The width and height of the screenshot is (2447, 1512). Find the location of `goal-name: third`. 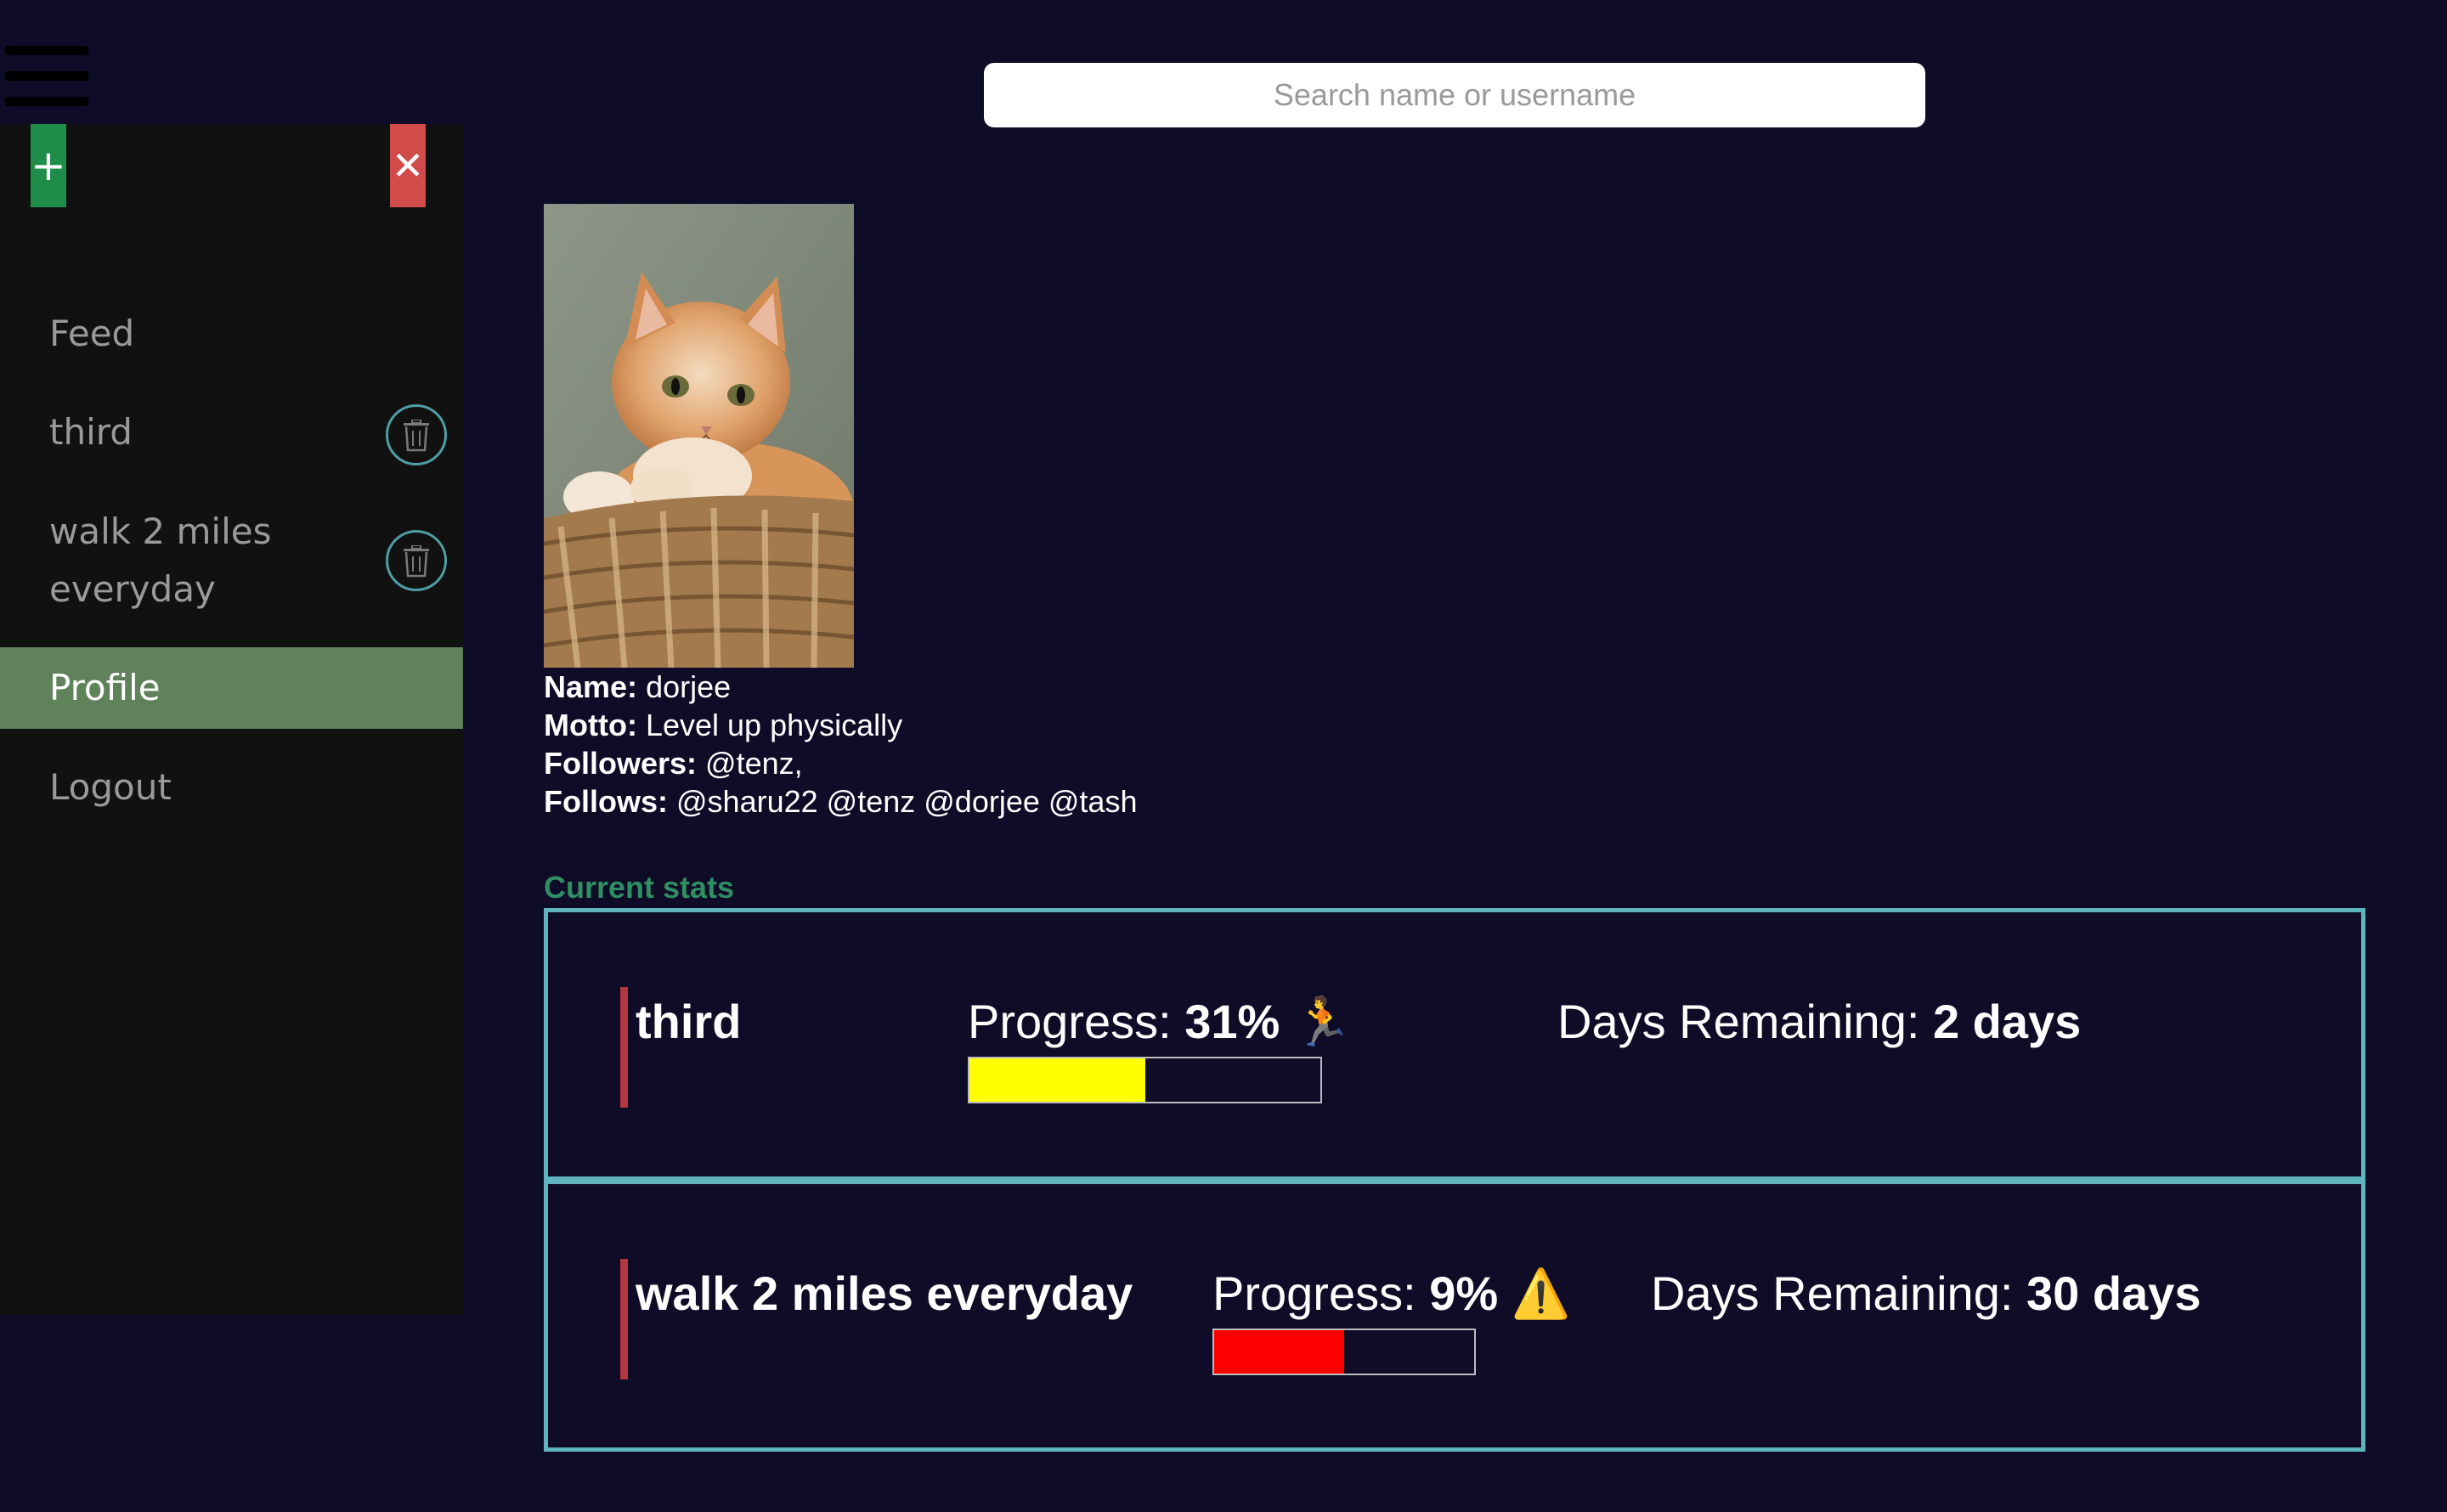

goal-name: third is located at coordinates (689, 1021).